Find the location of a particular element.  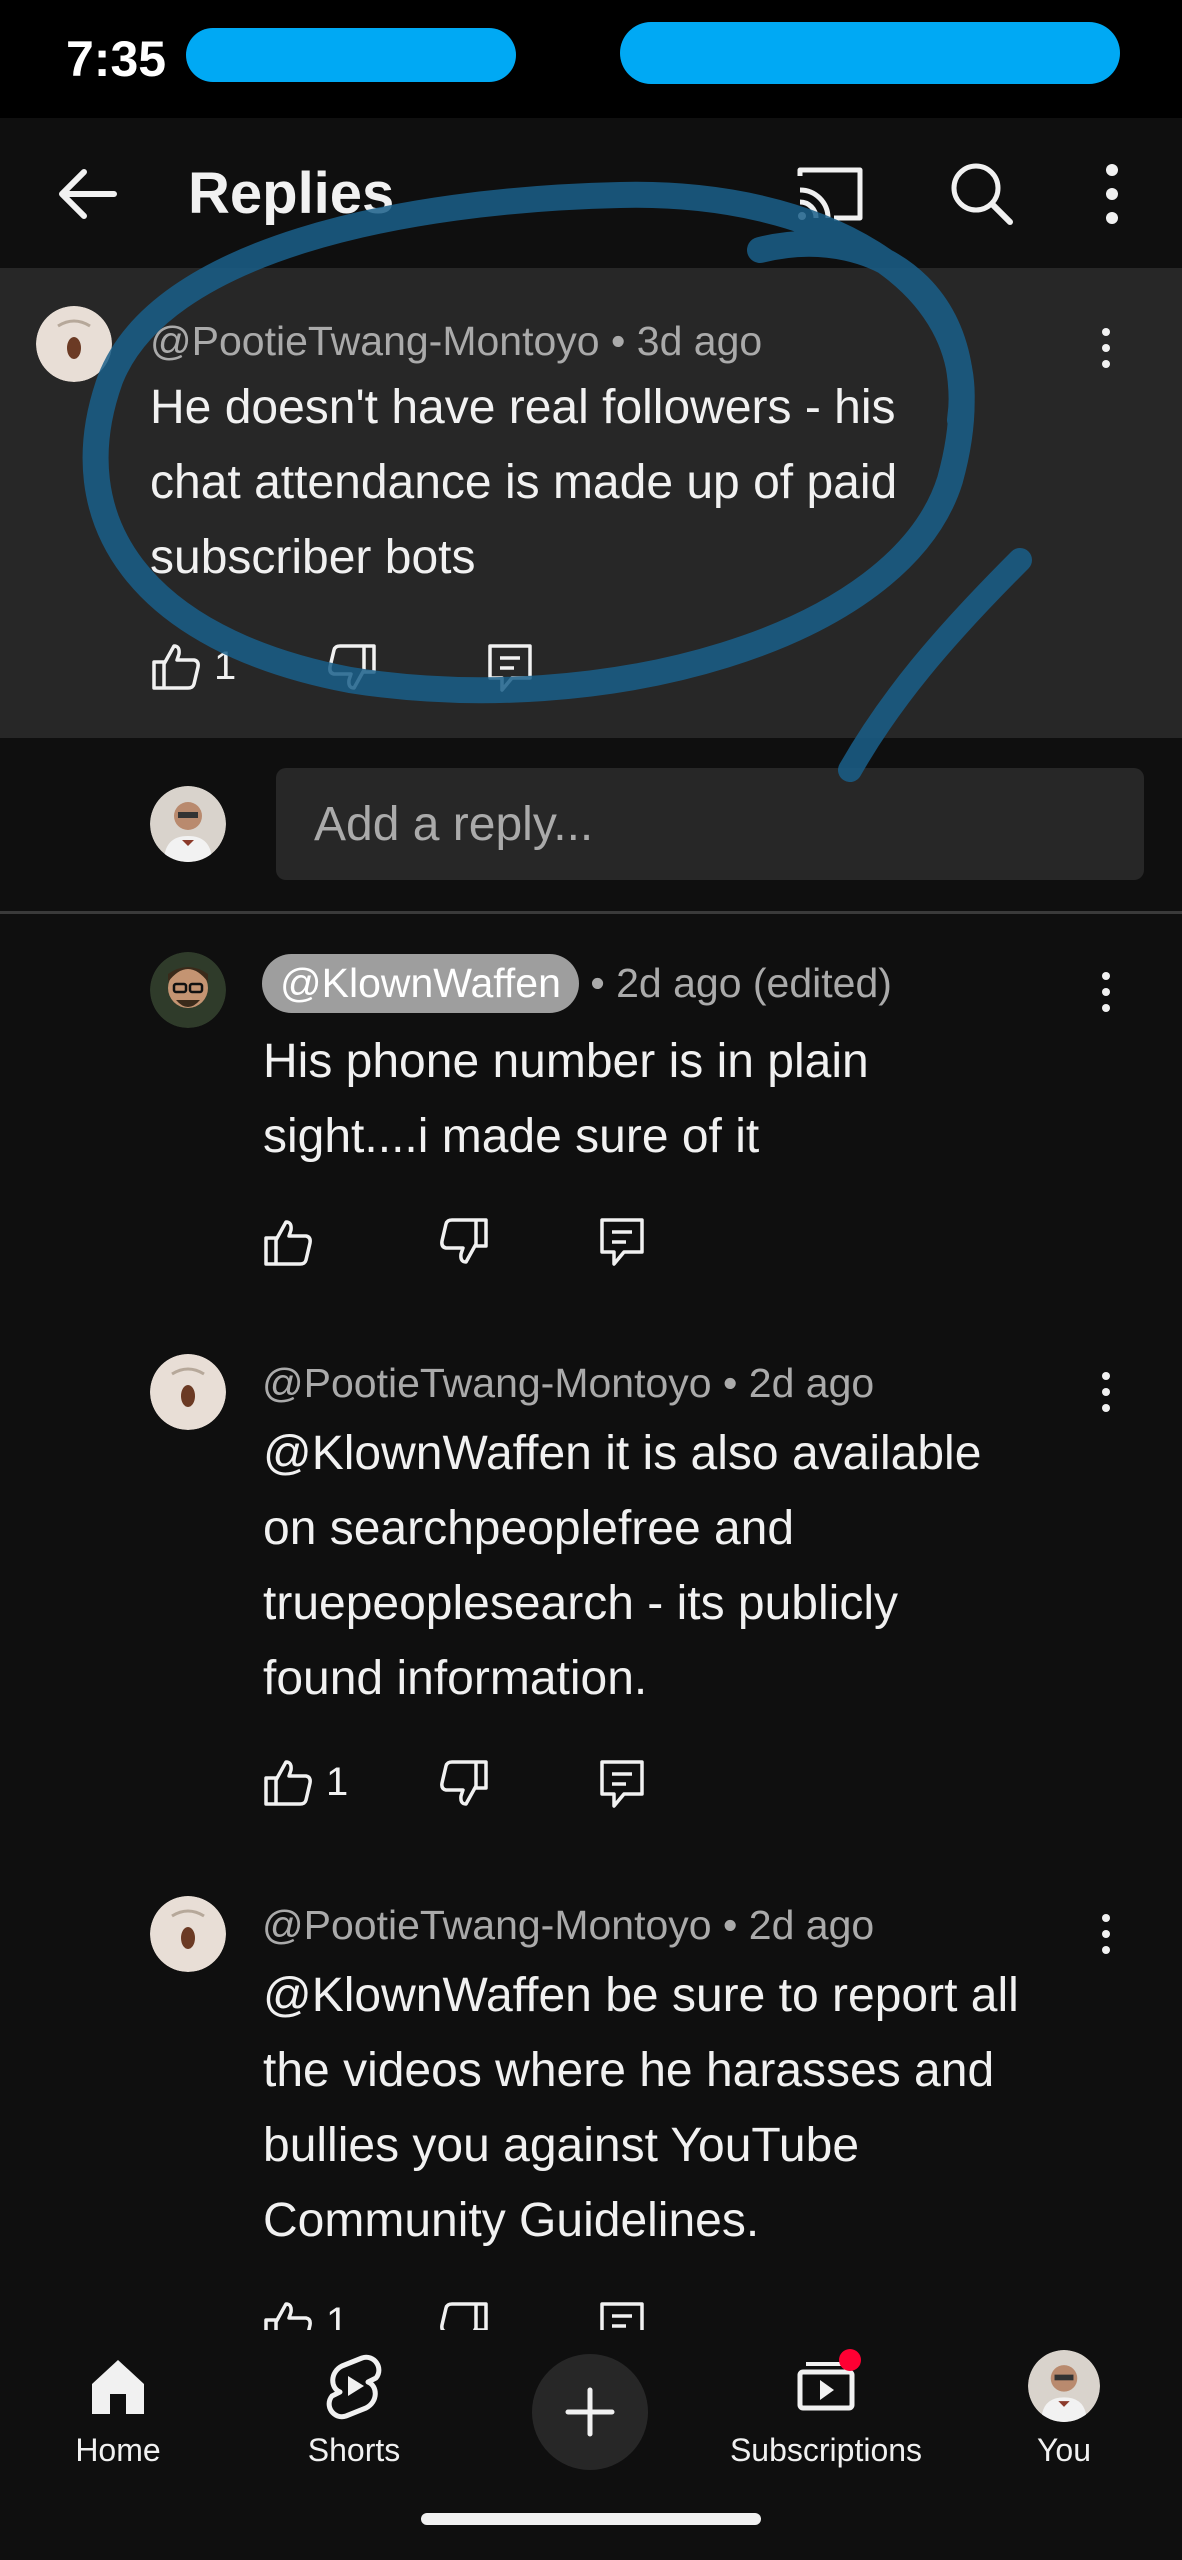

comment-author-chip: @KlownWaffen is located at coordinates (420, 983).